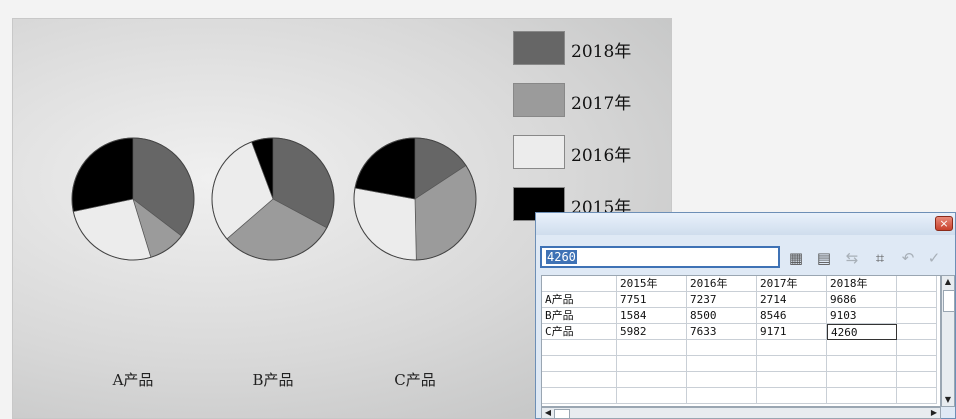 The width and height of the screenshot is (956, 419). I want to click on scroll-left-icon: ◀, so click(548, 413).